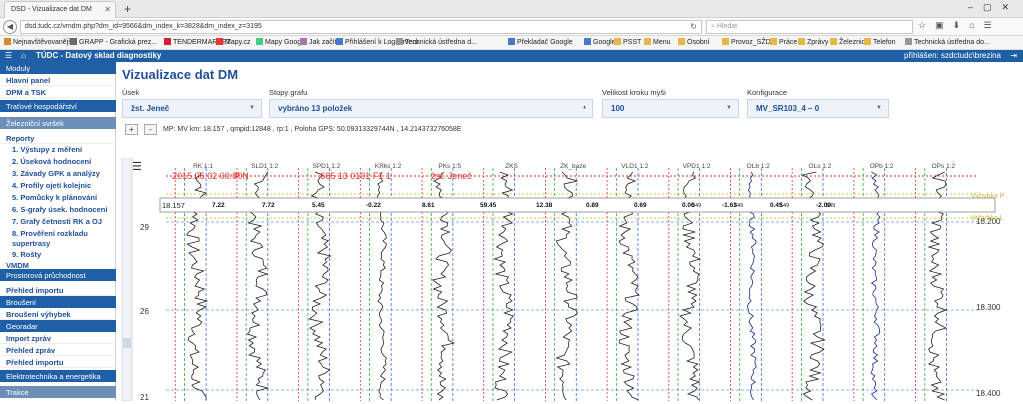  Describe the element at coordinates (830, 206) in the screenshot. I see `cursor-value: 549` at that location.